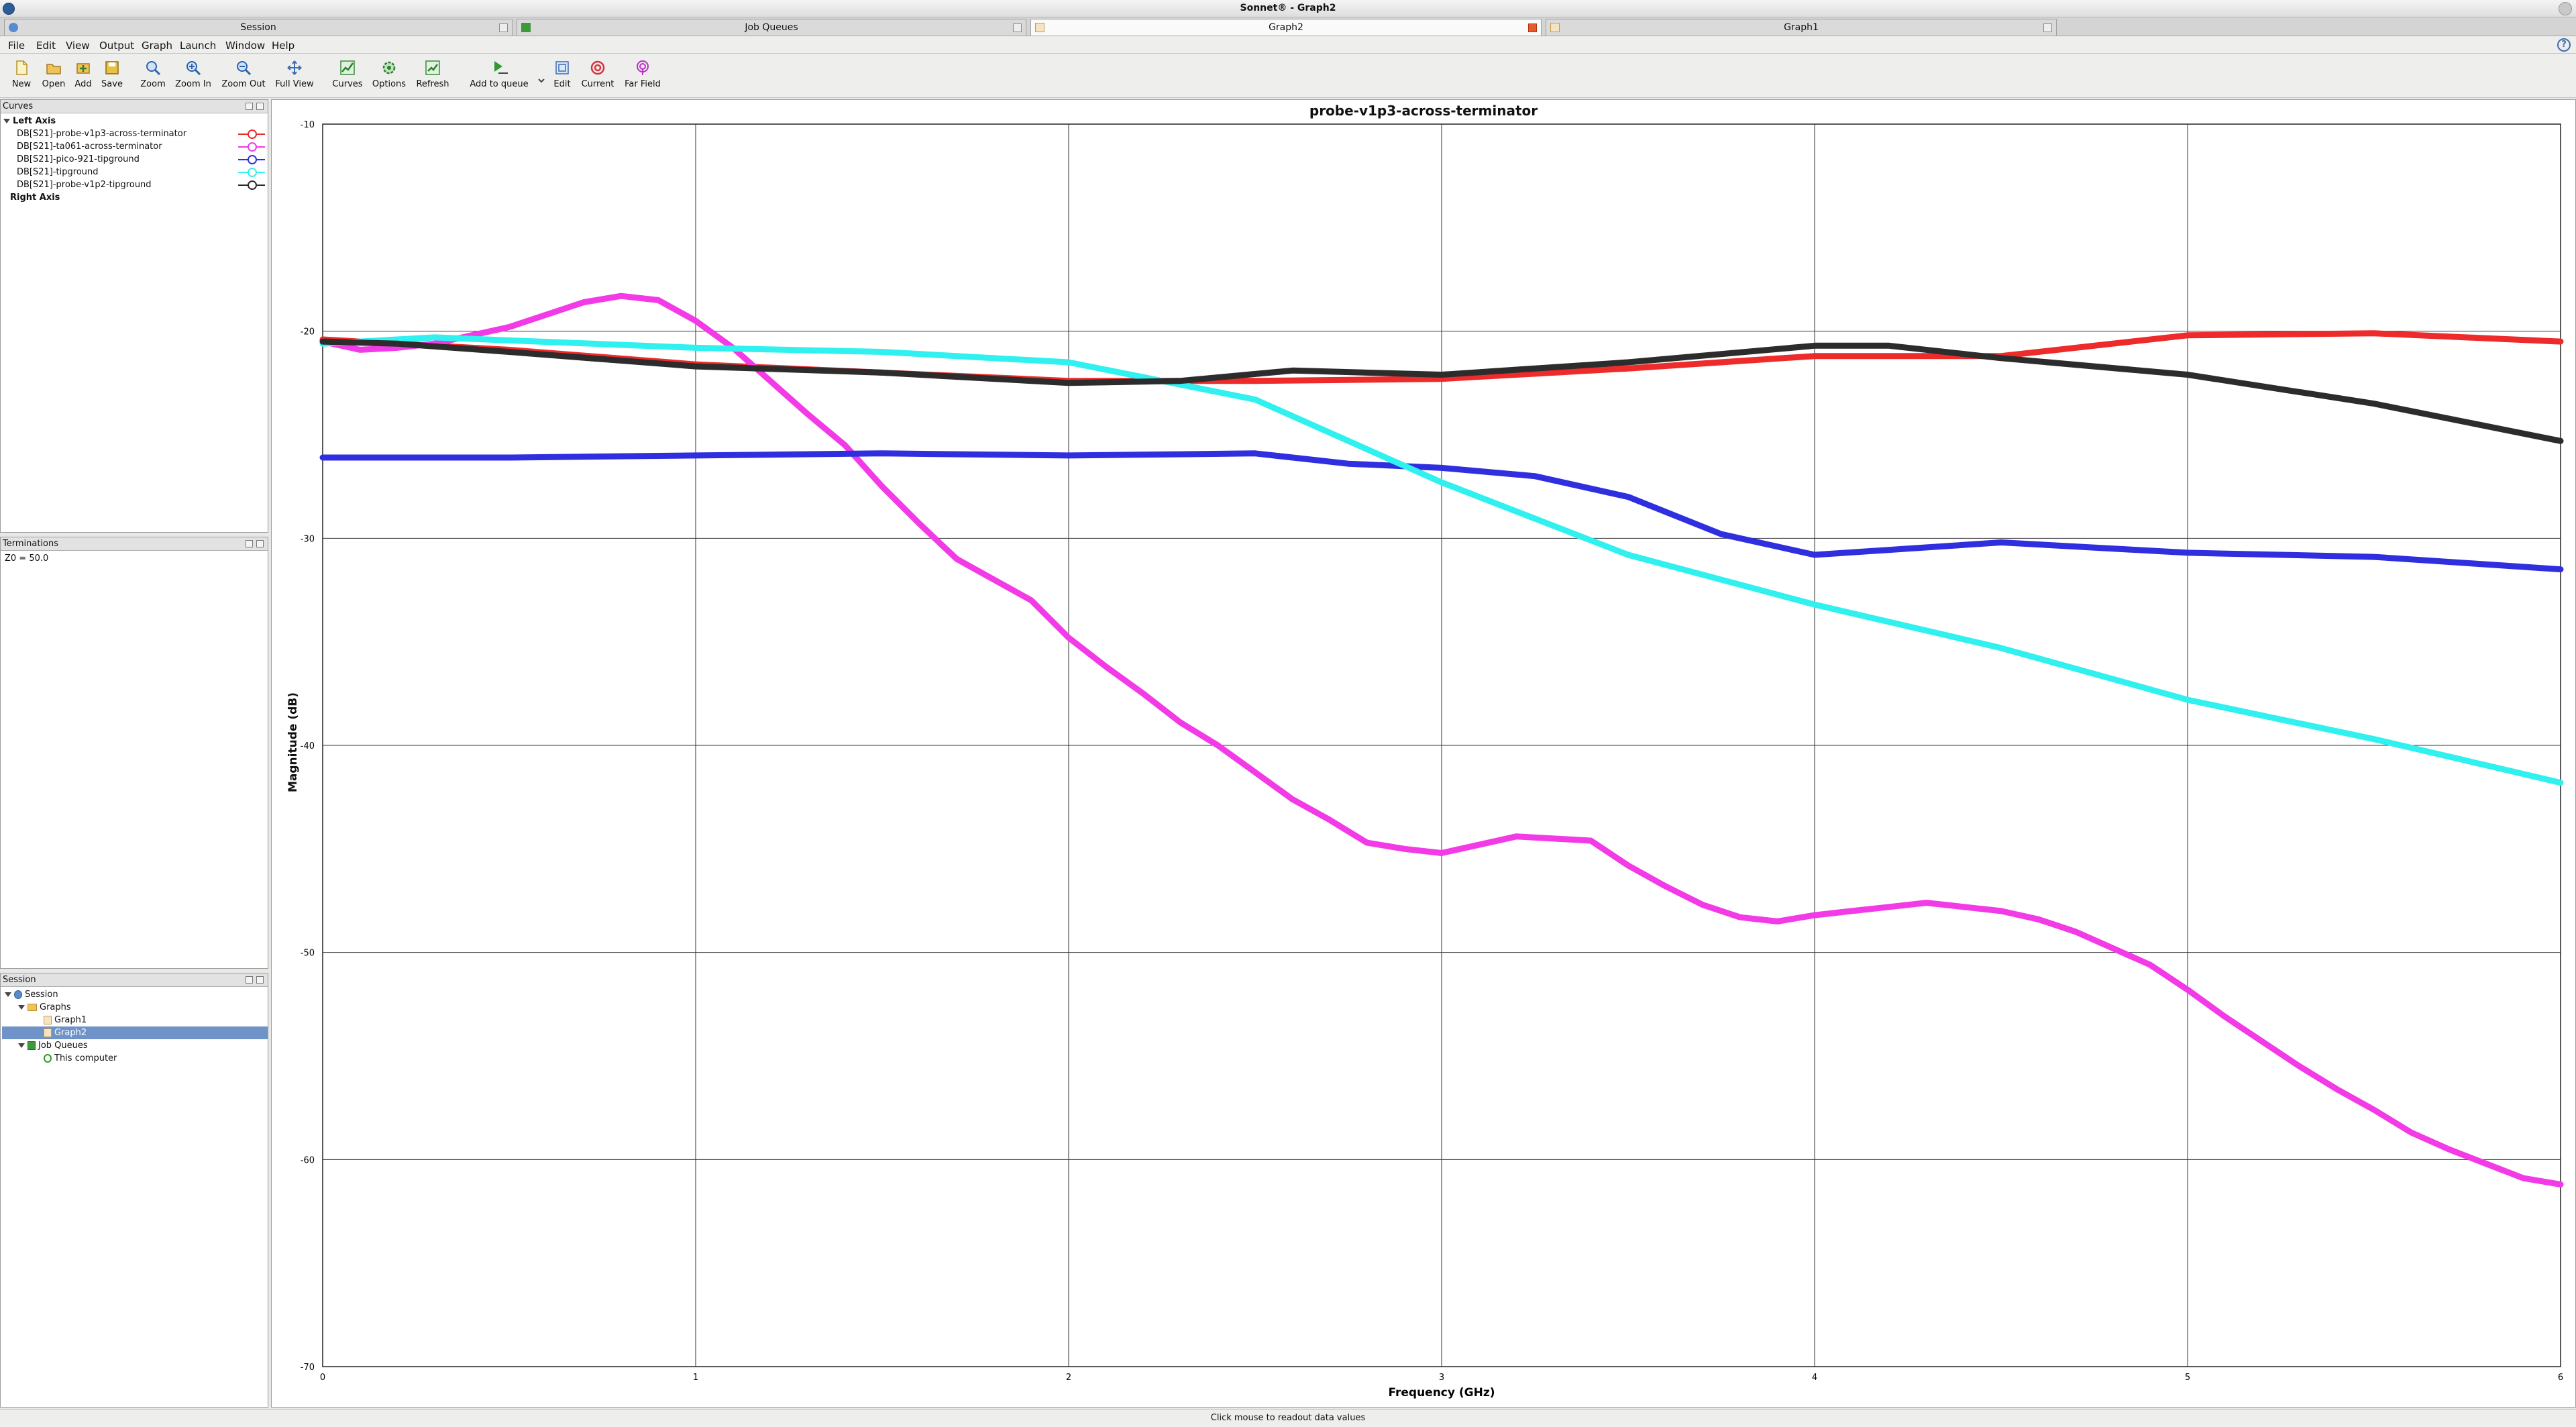  I want to click on curves-button: Curves, so click(347, 78).